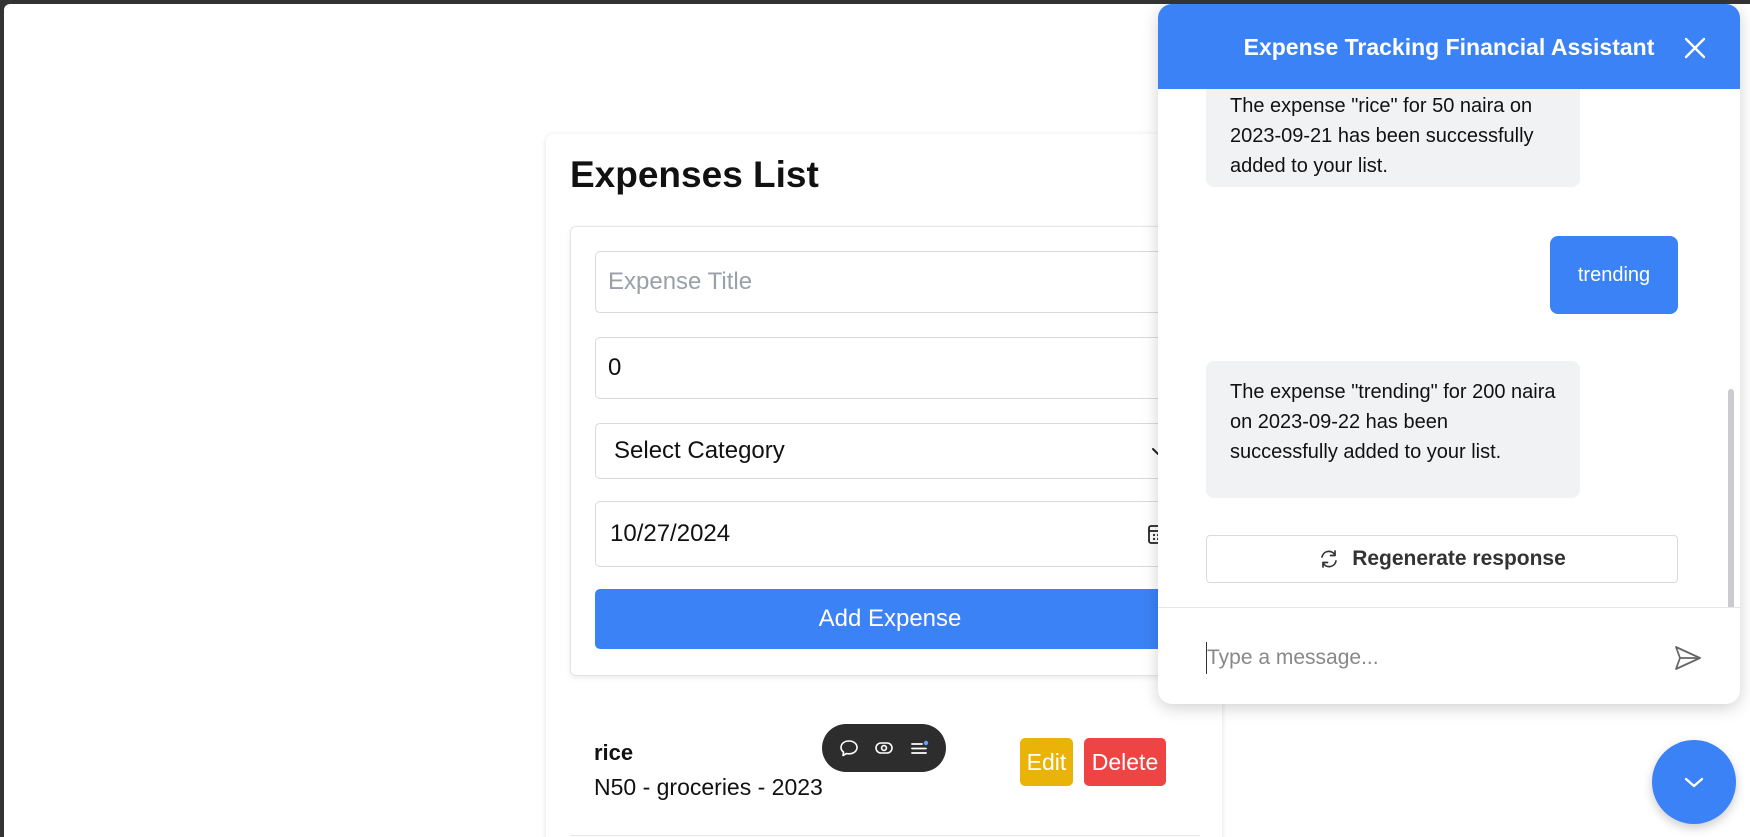 The image size is (1750, 837). What do you see at coordinates (1695, 48) in the screenshot?
I see `close-icon` at bounding box center [1695, 48].